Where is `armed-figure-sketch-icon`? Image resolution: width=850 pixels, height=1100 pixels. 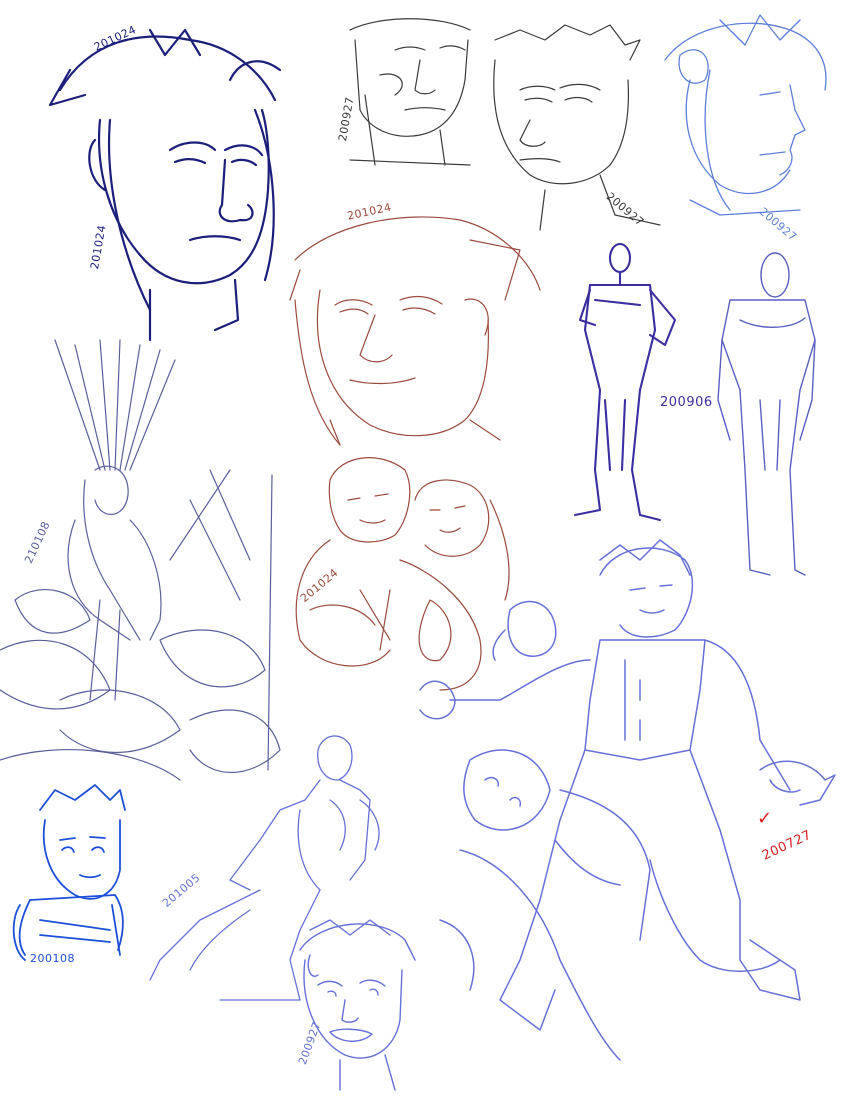 armed-figure-sketch-icon is located at coordinates (69, 872).